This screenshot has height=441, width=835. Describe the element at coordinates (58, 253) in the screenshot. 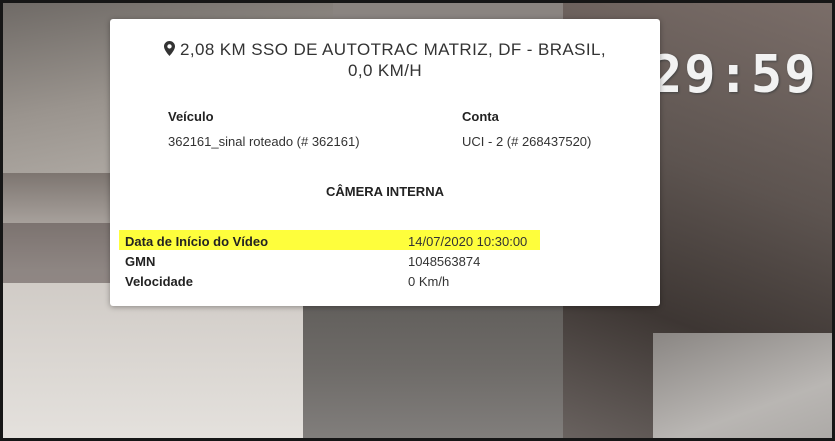

I see `video-background-strip` at that location.